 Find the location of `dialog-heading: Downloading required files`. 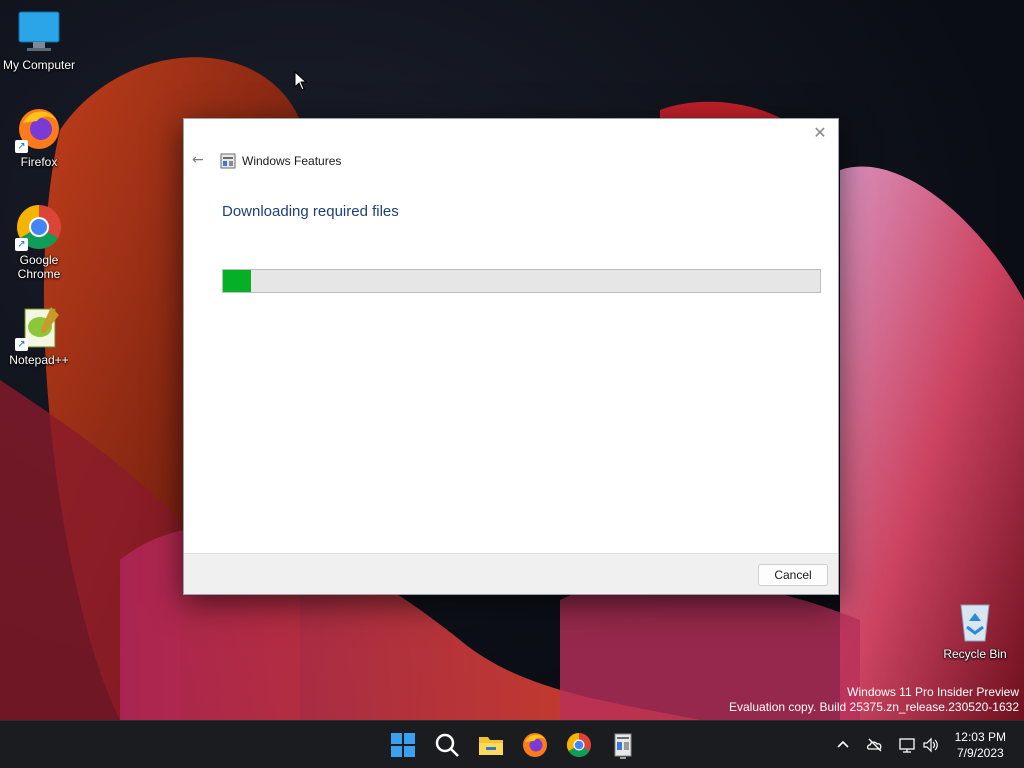

dialog-heading: Downloading required files is located at coordinates (310, 211).